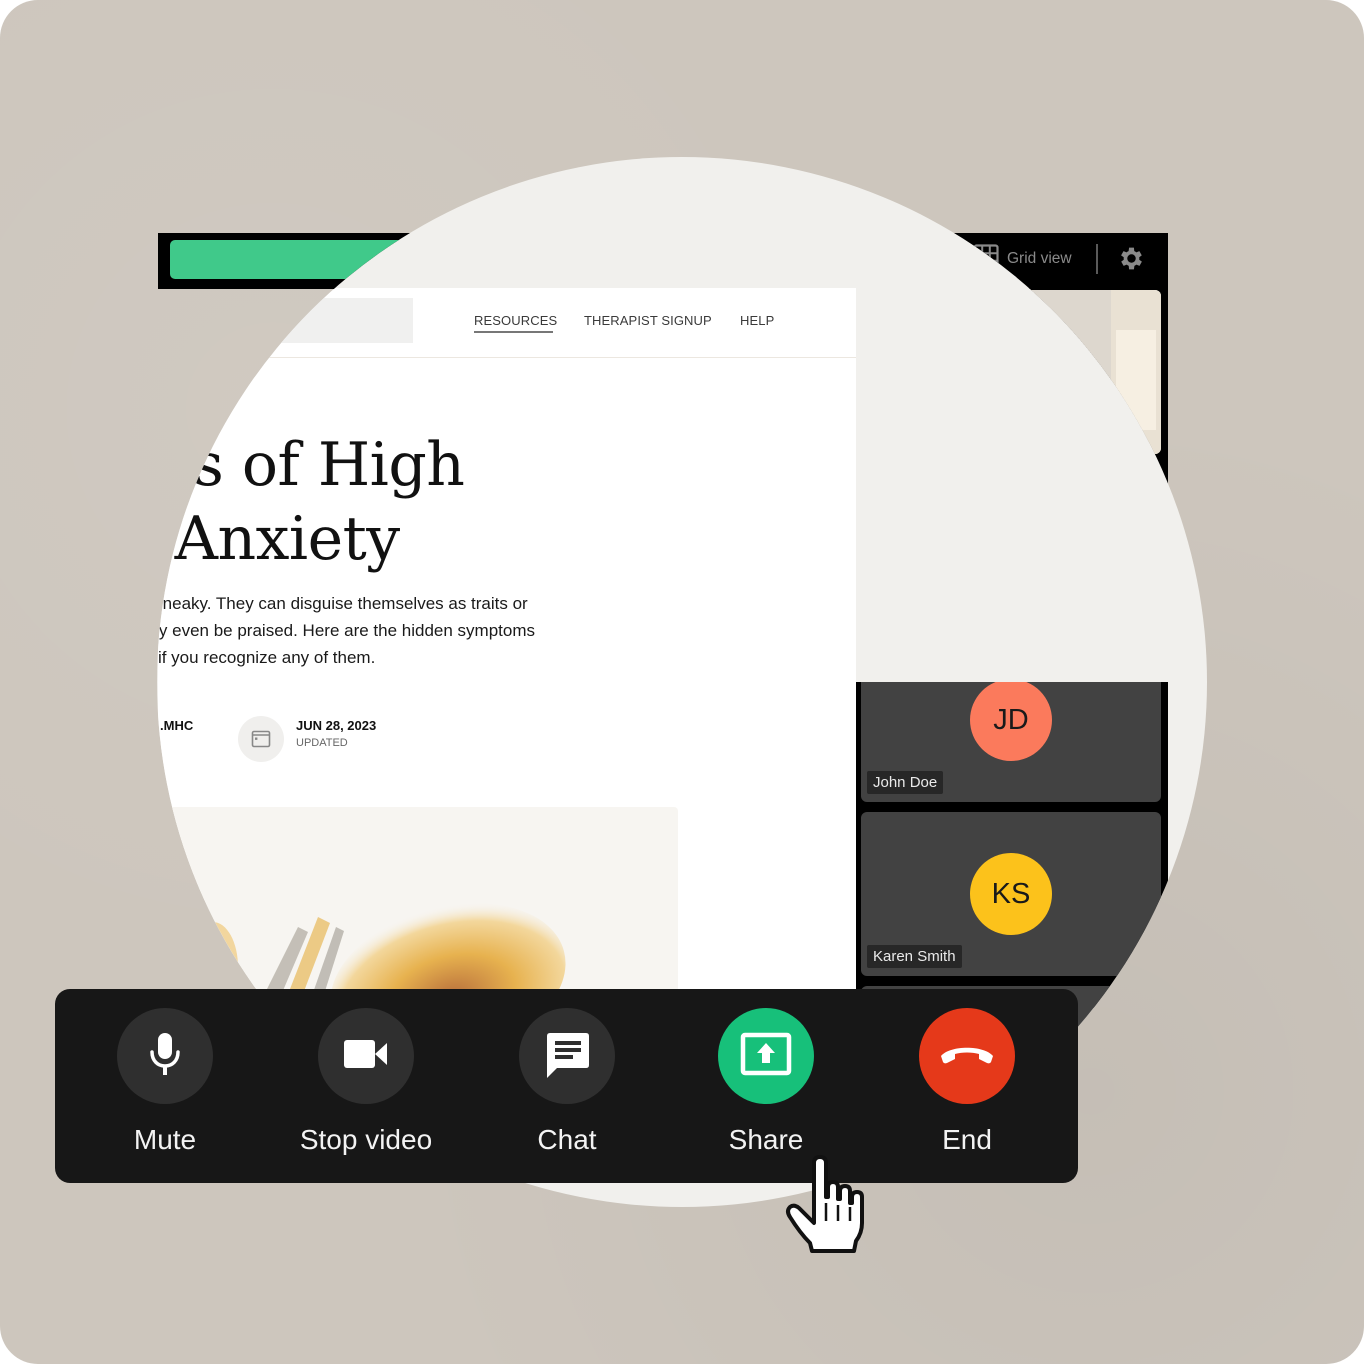  Describe the element at coordinates (165, 1139) in the screenshot. I see `mute-label: Mute` at that location.